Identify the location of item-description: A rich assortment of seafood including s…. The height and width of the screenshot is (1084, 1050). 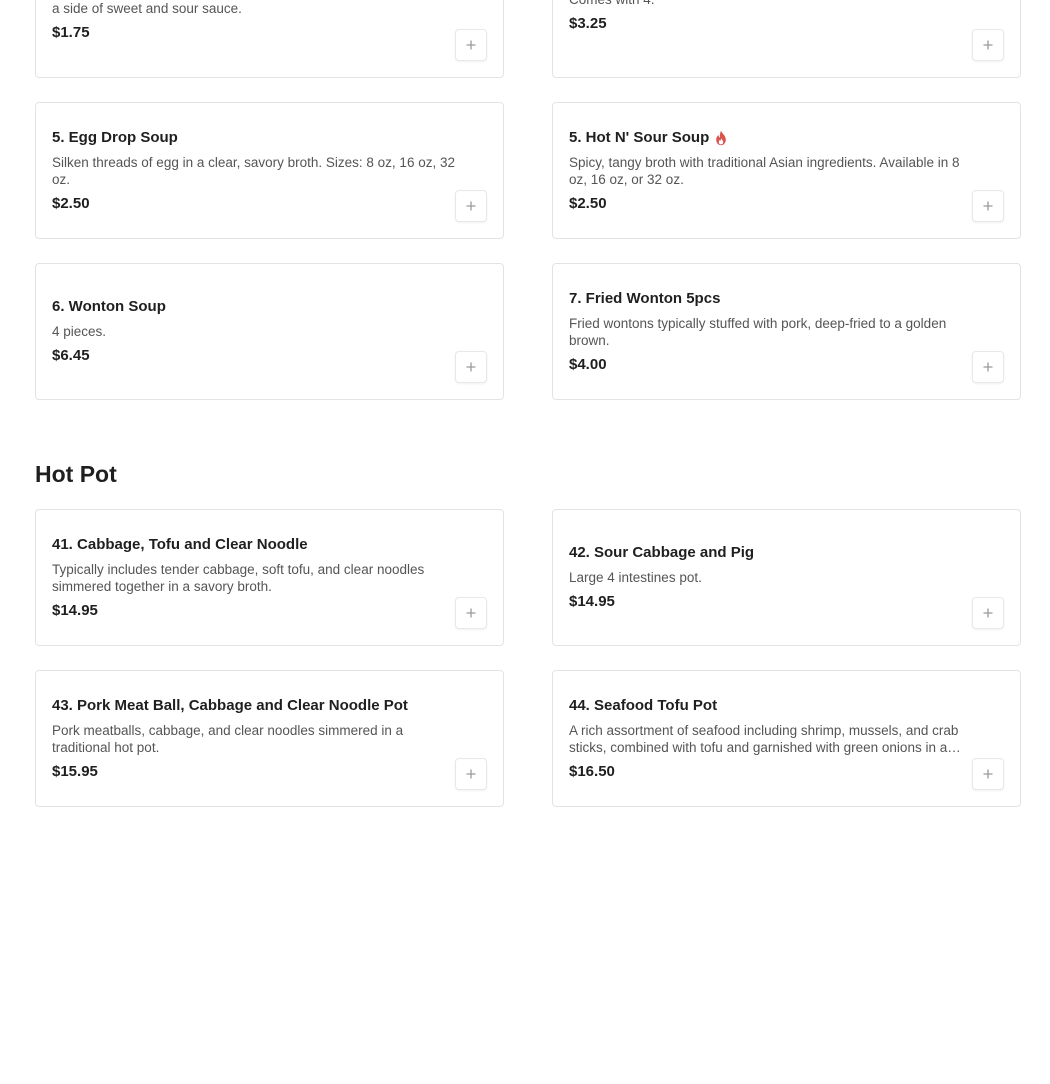
(764, 738).